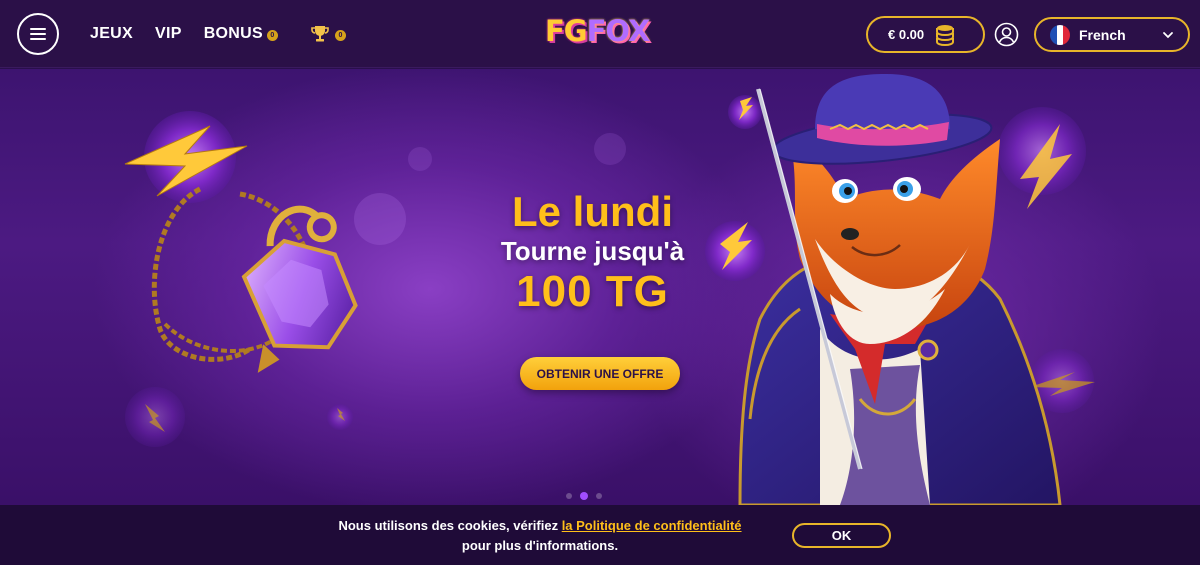  I want to click on fgfox-logo: FG FOX, so click(598, 31).